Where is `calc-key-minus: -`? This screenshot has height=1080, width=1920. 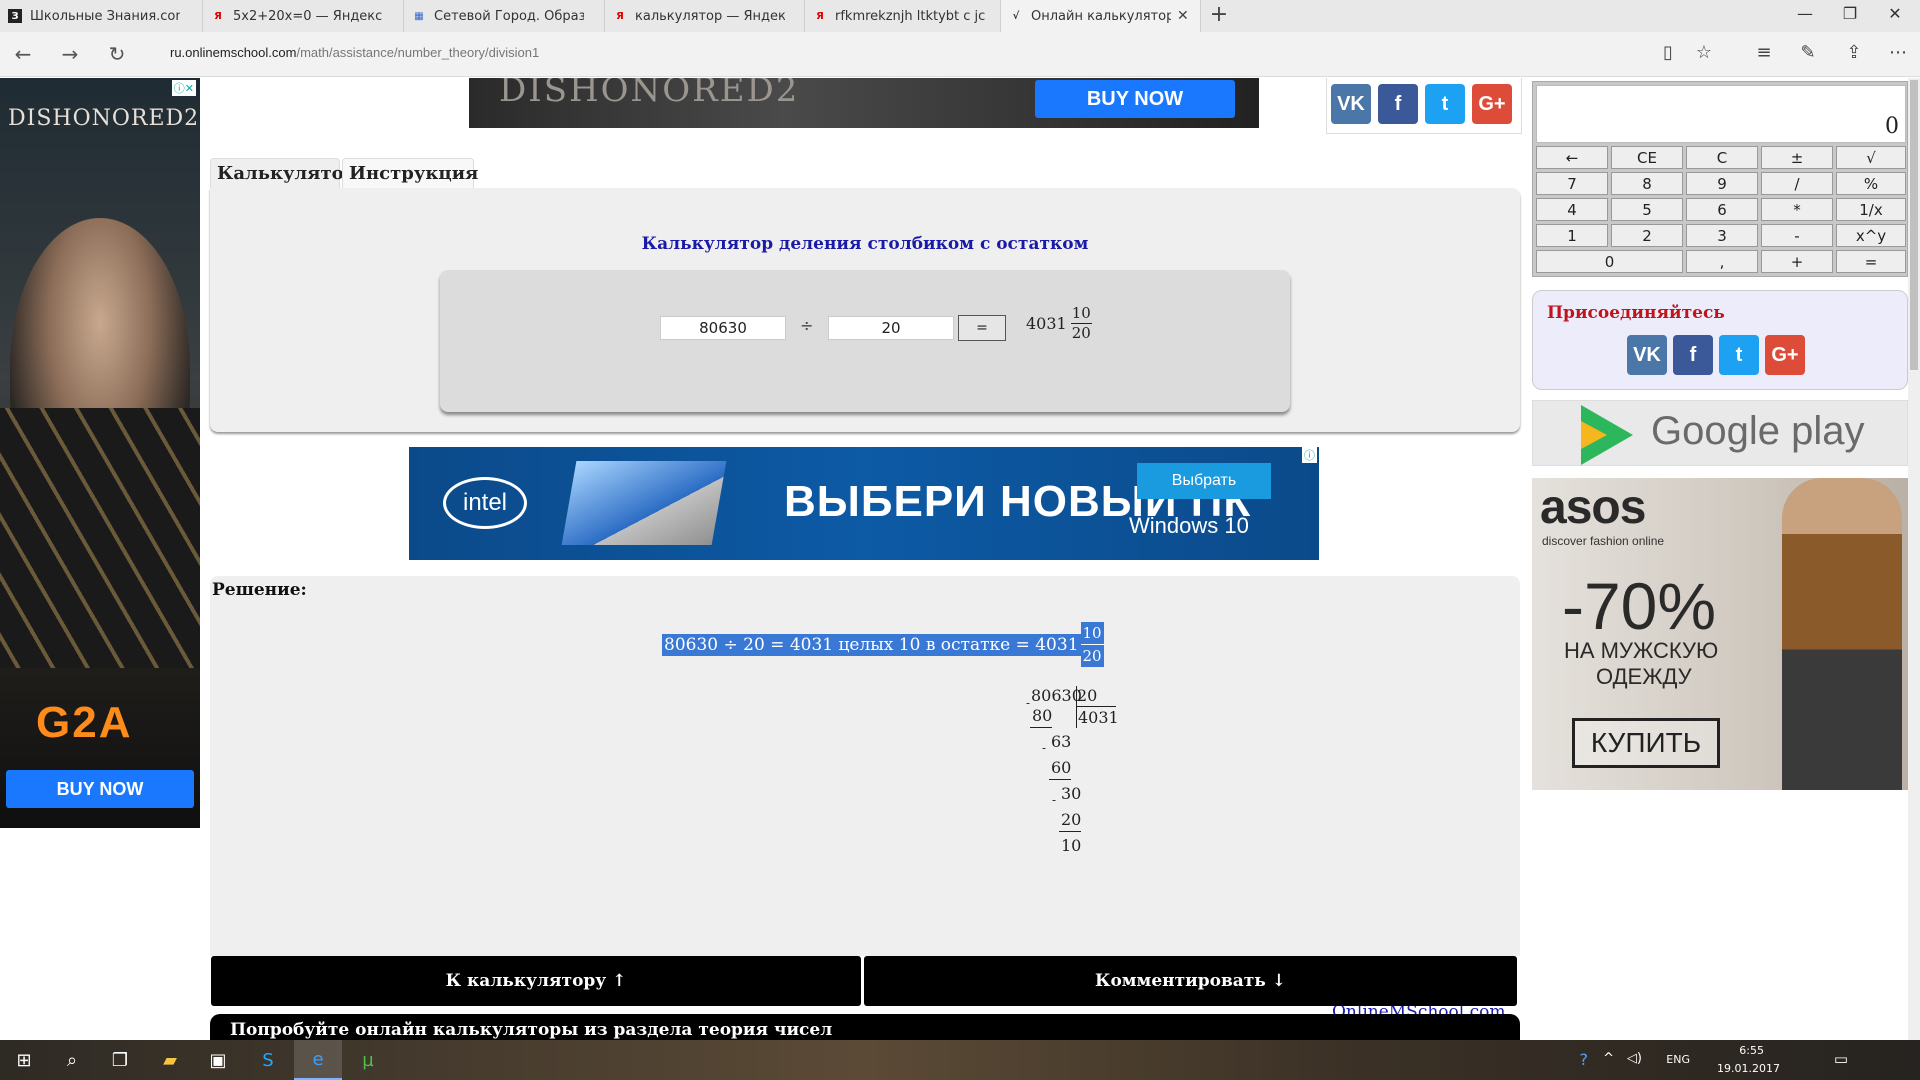
calc-key-minus: - is located at coordinates (1797, 235).